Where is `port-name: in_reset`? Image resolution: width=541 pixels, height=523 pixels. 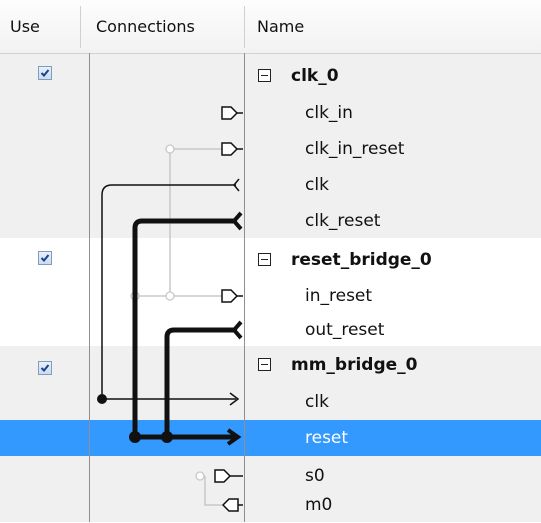 port-name: in_reset is located at coordinates (338, 296).